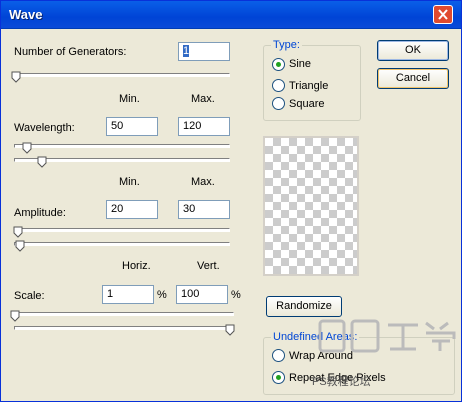 Image resolution: width=462 pixels, height=402 pixels. I want to click on close-button, so click(443, 14).